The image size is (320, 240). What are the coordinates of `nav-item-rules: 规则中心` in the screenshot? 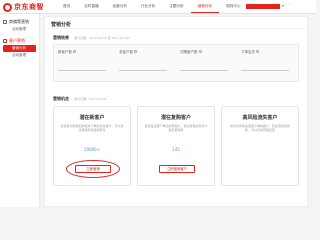 It's located at (233, 6).